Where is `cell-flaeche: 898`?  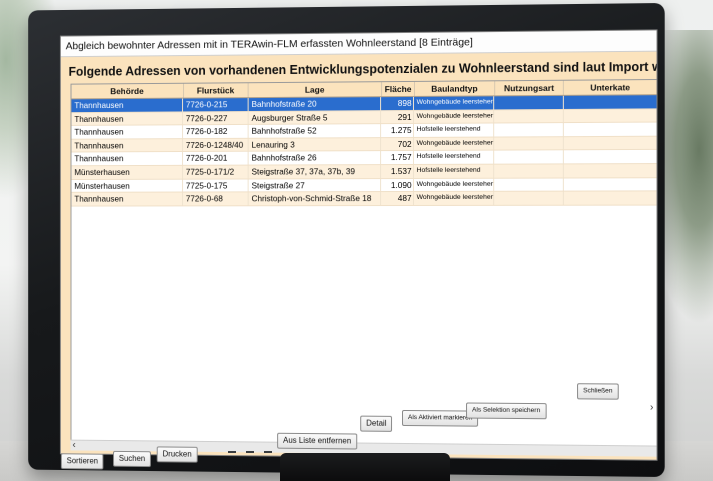
cell-flaeche: 898 is located at coordinates (397, 103).